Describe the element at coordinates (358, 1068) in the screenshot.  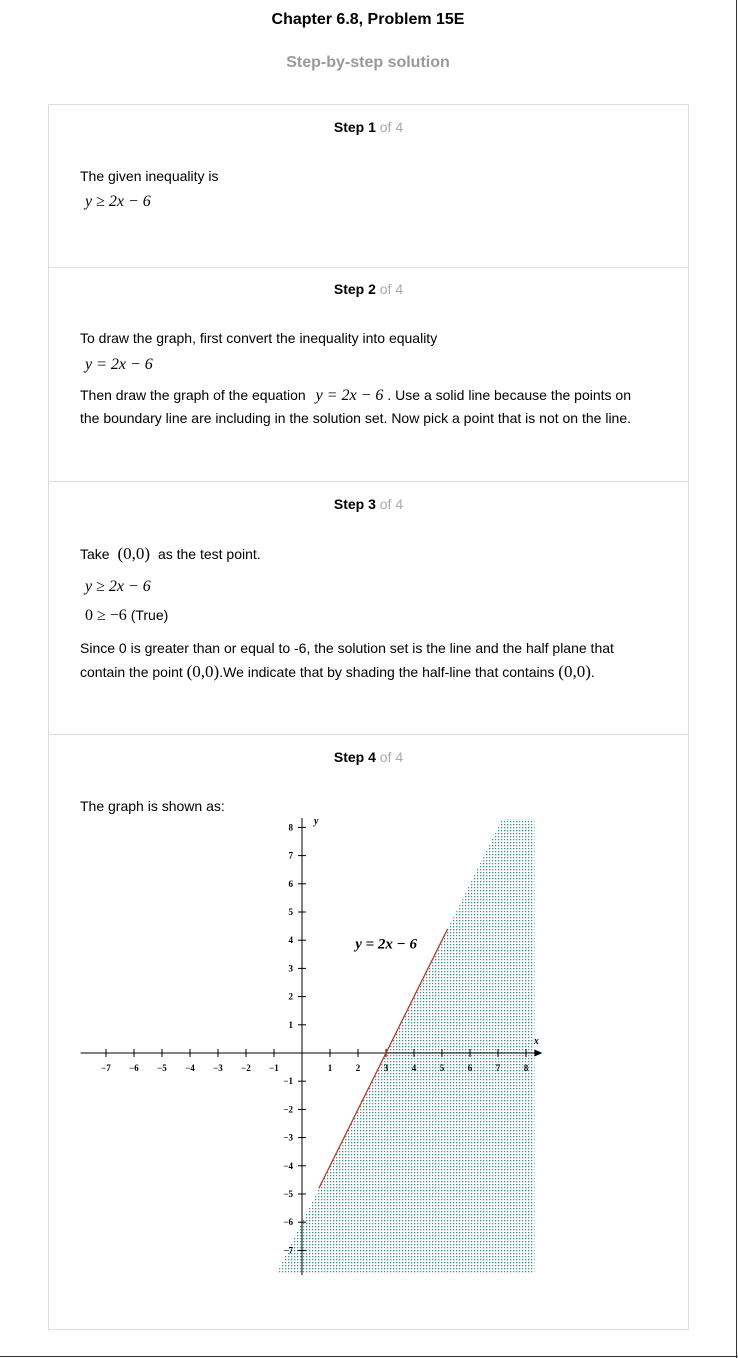
I see `x-tick-label: 2` at that location.